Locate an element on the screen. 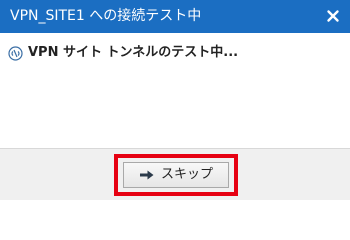 The height and width of the screenshot is (240, 350). highlight-box: スキップ is located at coordinates (176, 175).